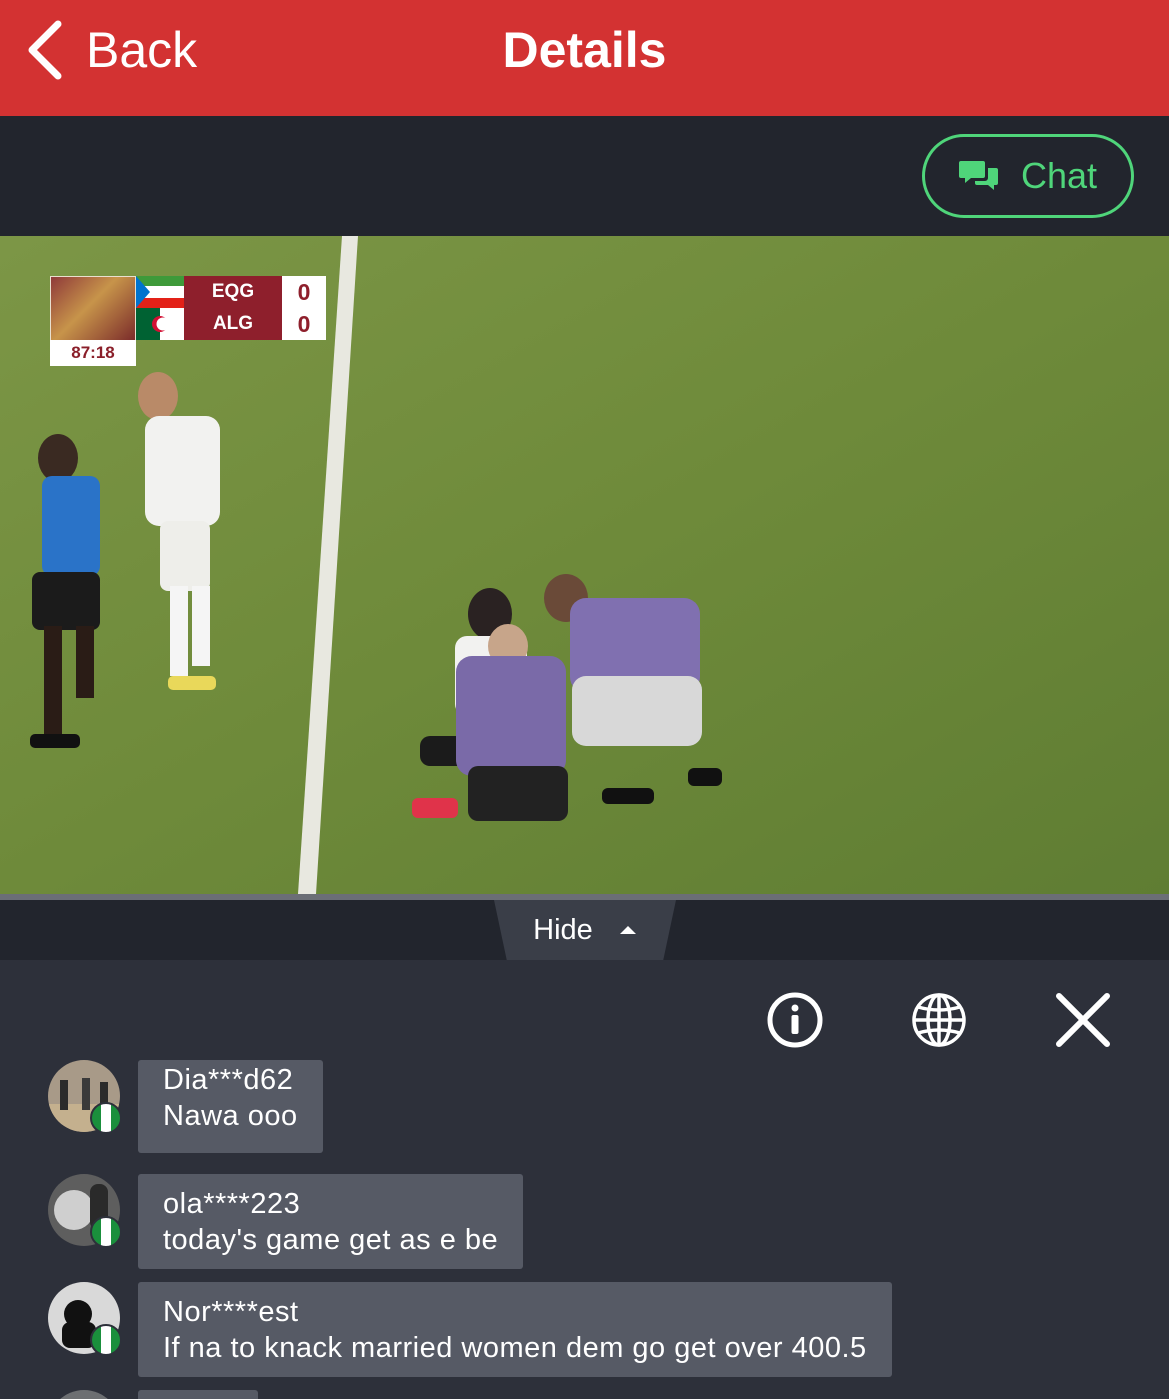  Describe the element at coordinates (331, 1240) in the screenshot. I see `message-text: today's game get as e be` at that location.